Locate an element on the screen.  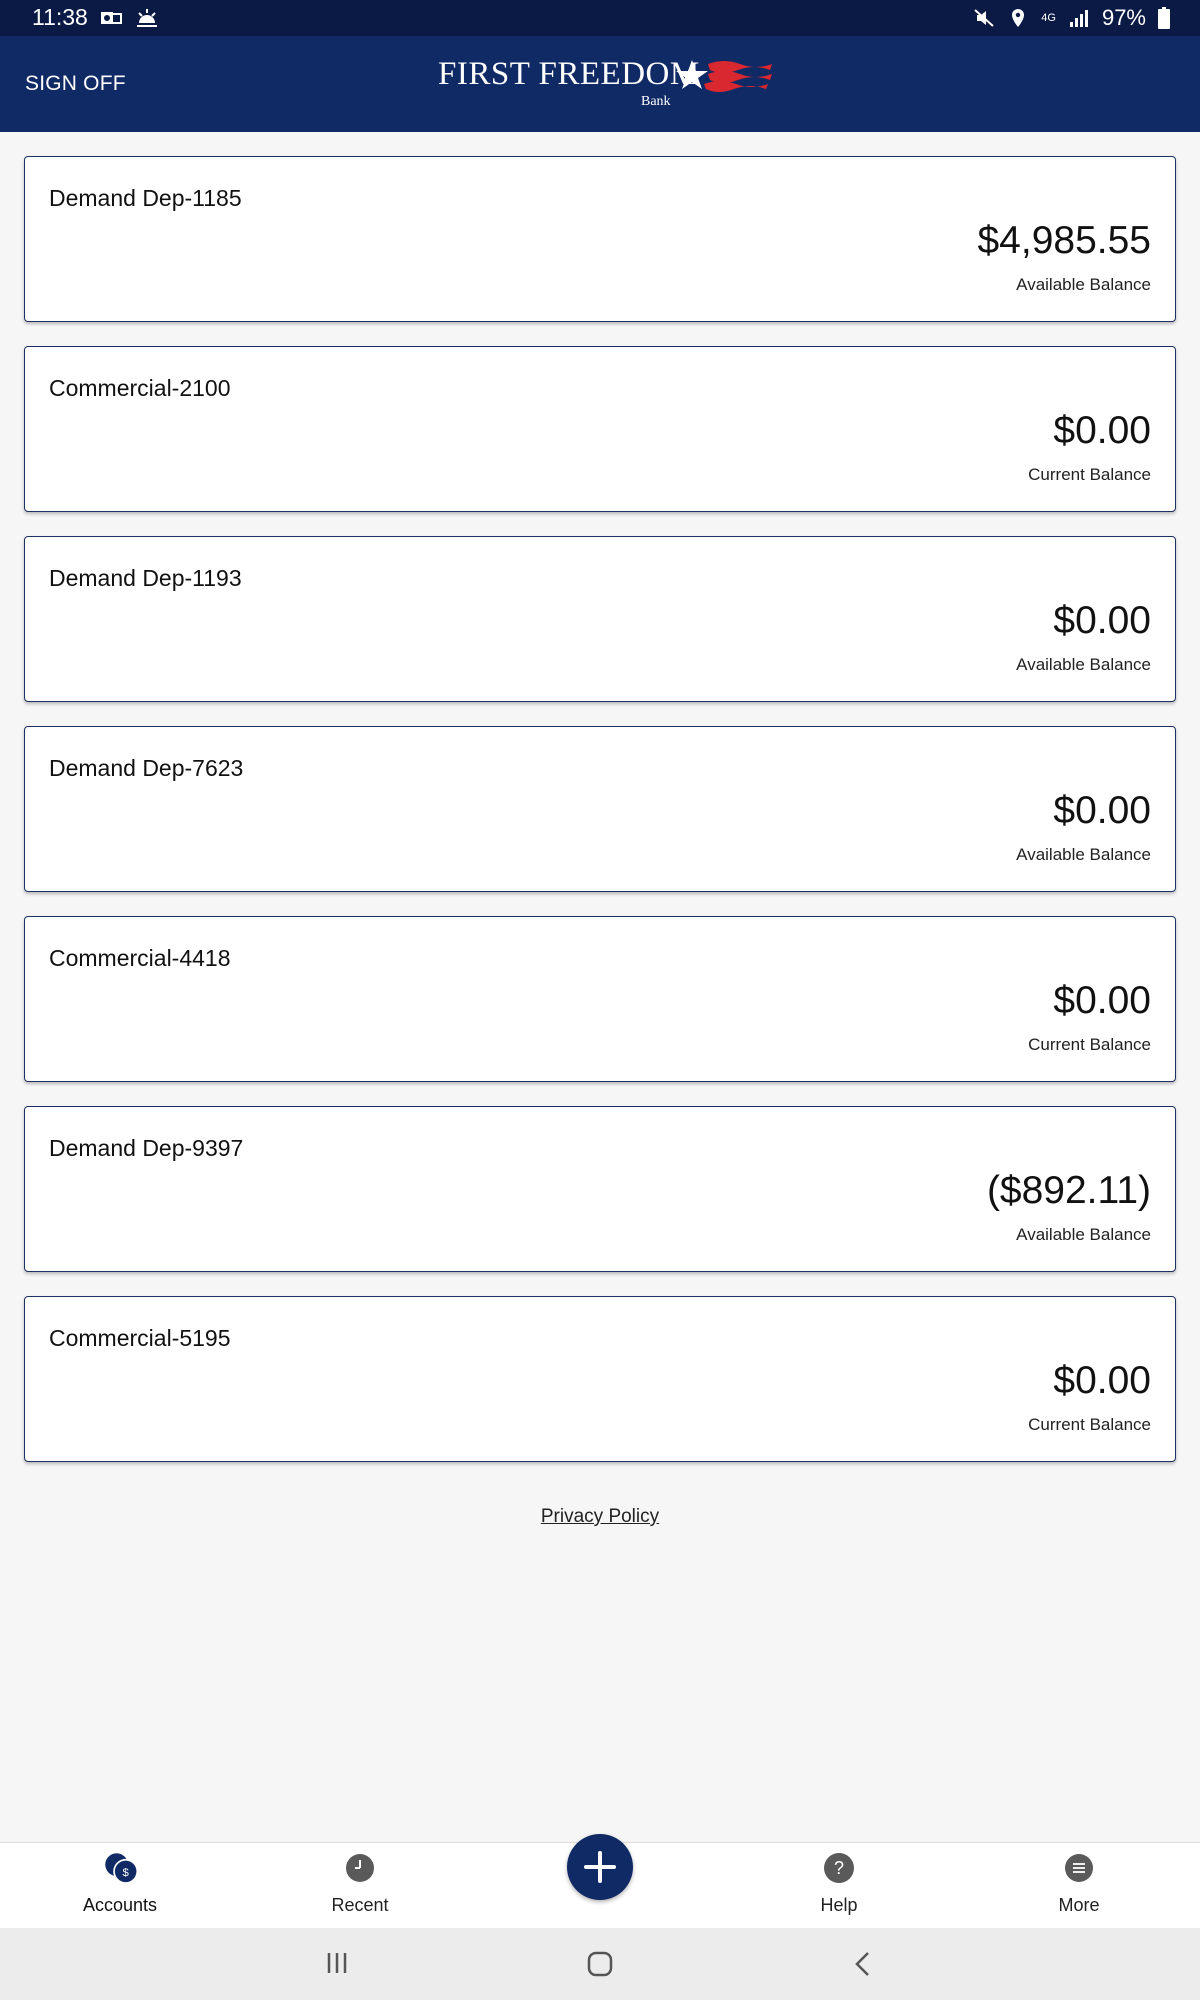
help-icon: ? is located at coordinates (839, 1868).